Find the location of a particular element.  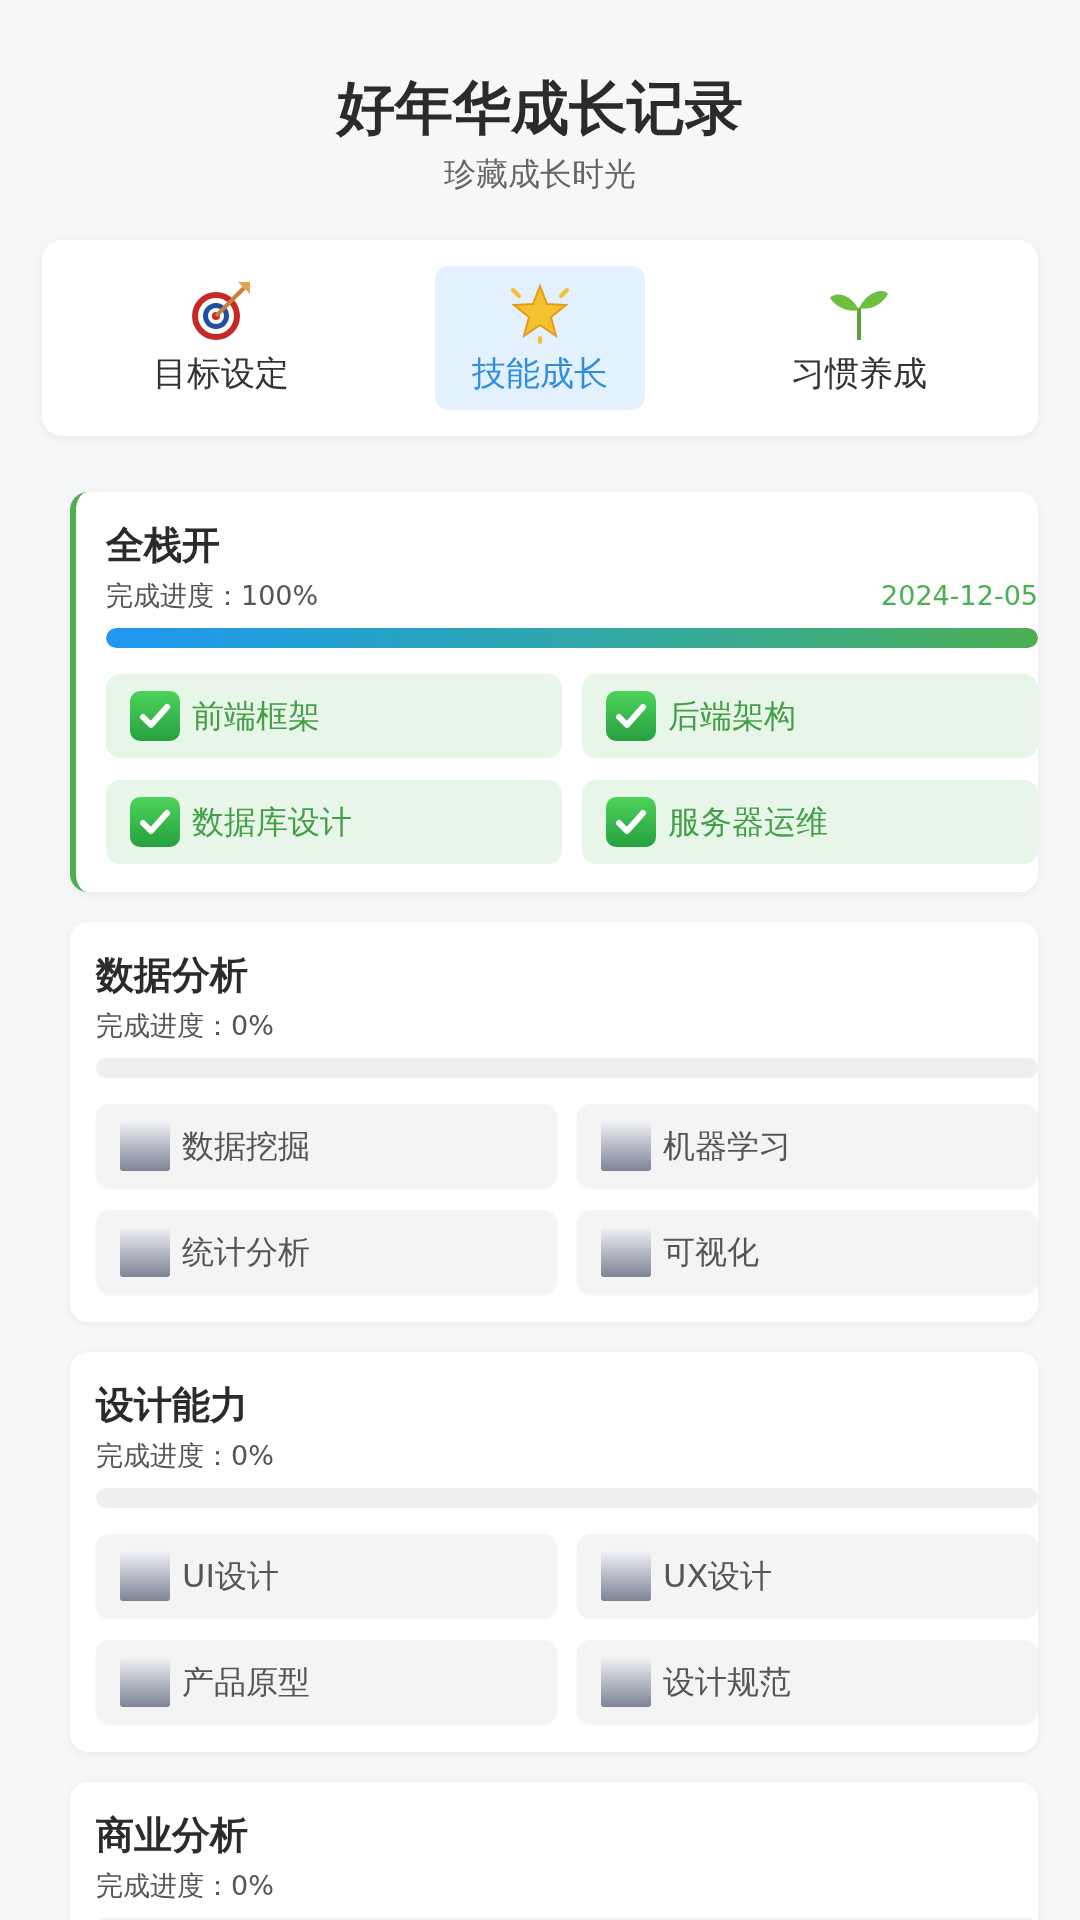

tab: 目标设定 is located at coordinates (221, 338).